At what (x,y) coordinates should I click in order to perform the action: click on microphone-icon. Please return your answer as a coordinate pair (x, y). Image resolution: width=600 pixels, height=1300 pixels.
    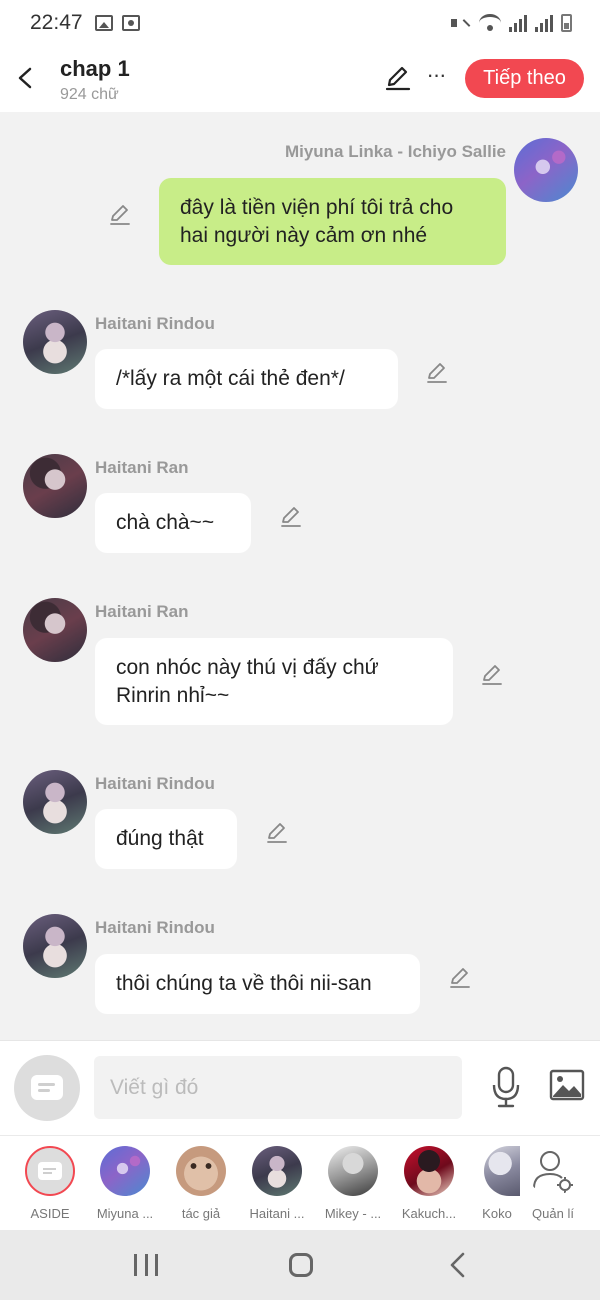
    Looking at the image, I should click on (506, 1087).